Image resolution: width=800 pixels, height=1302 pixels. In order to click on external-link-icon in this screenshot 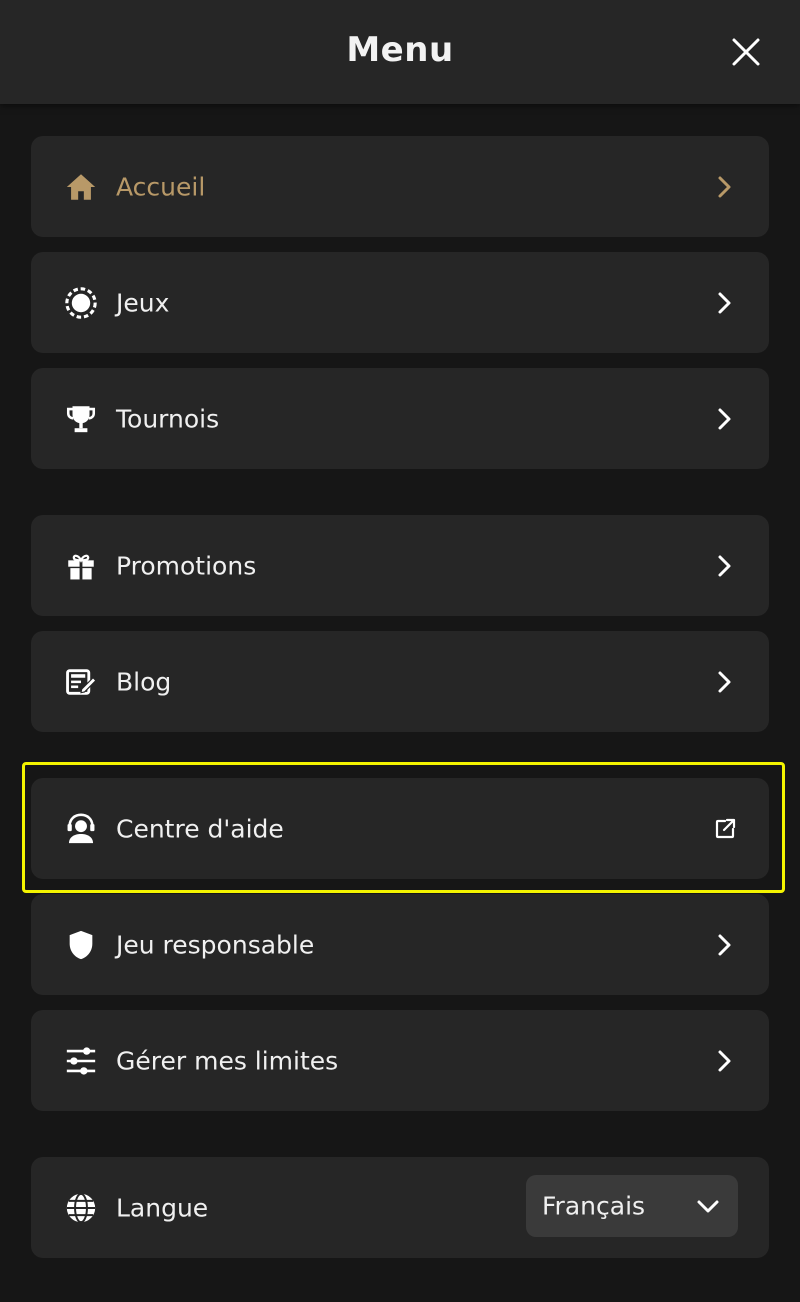, I will do `click(725, 829)`.